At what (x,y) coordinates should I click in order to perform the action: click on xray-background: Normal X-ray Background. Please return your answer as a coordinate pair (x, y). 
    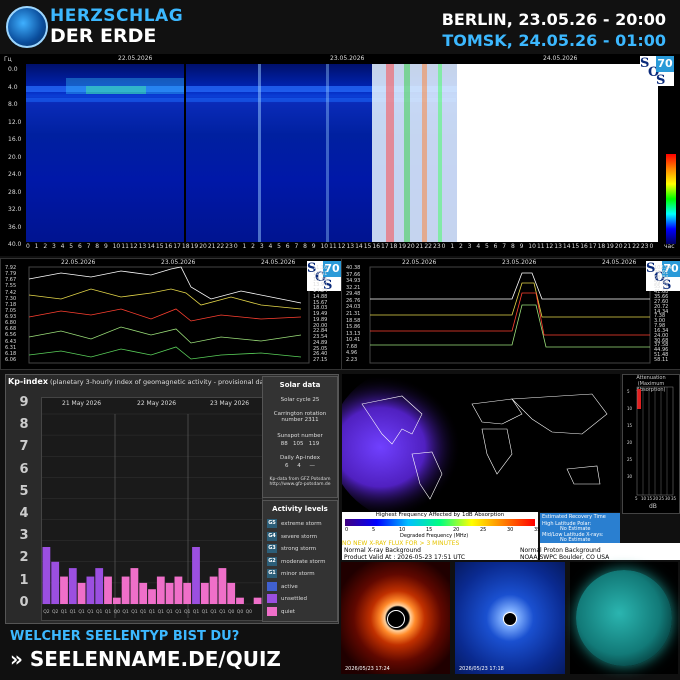
    Looking at the image, I should click on (382, 550).